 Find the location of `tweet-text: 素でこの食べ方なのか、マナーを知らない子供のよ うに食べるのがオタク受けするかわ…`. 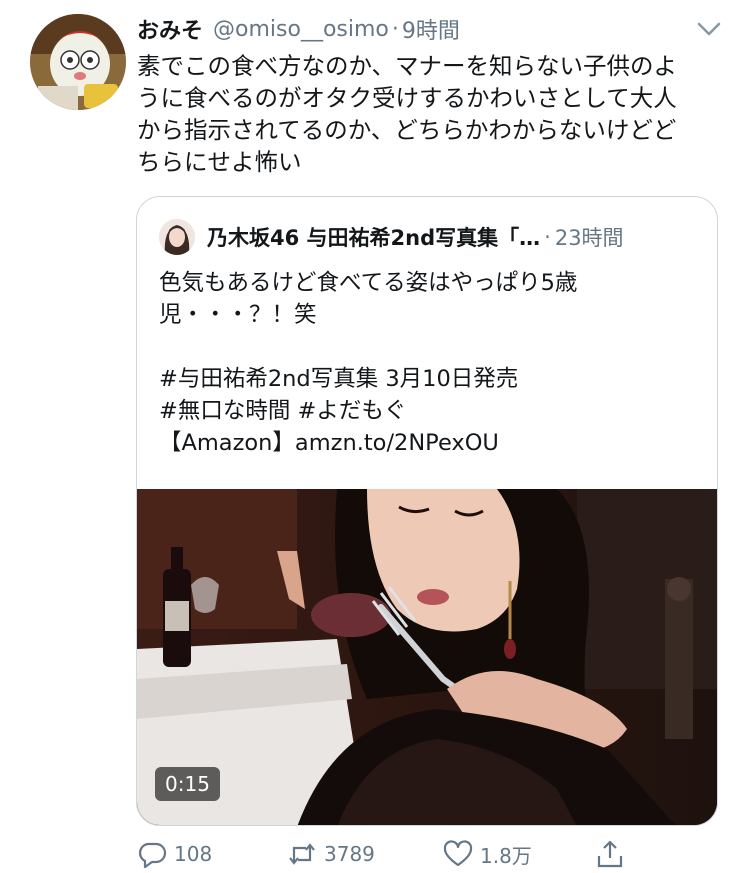

tweet-text: 素でこの食べ方なのか、マナーを知らない子供のよ うに食べるのがオタク受けするかわ… is located at coordinates (432, 114).